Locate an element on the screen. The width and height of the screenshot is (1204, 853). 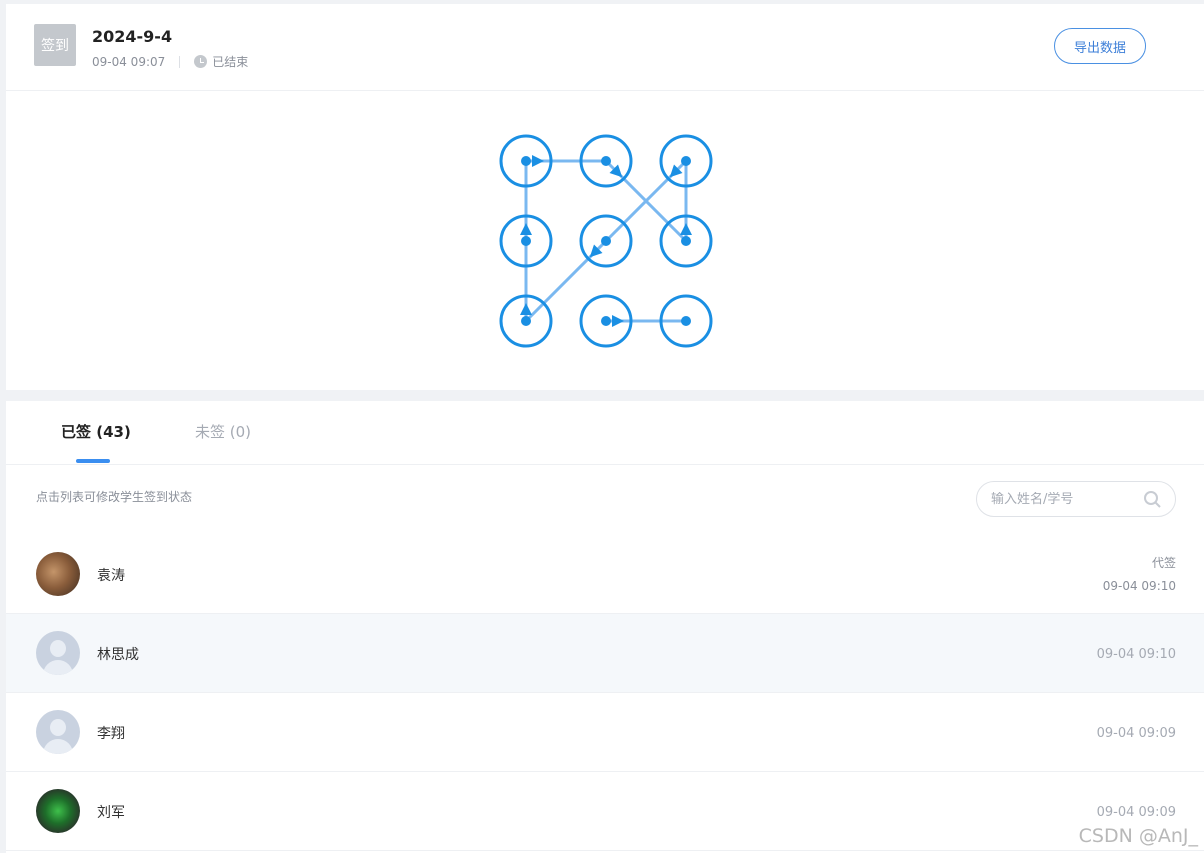
list-item: 袁涛 代签 09-04 09:10 is located at coordinates (605, 574).